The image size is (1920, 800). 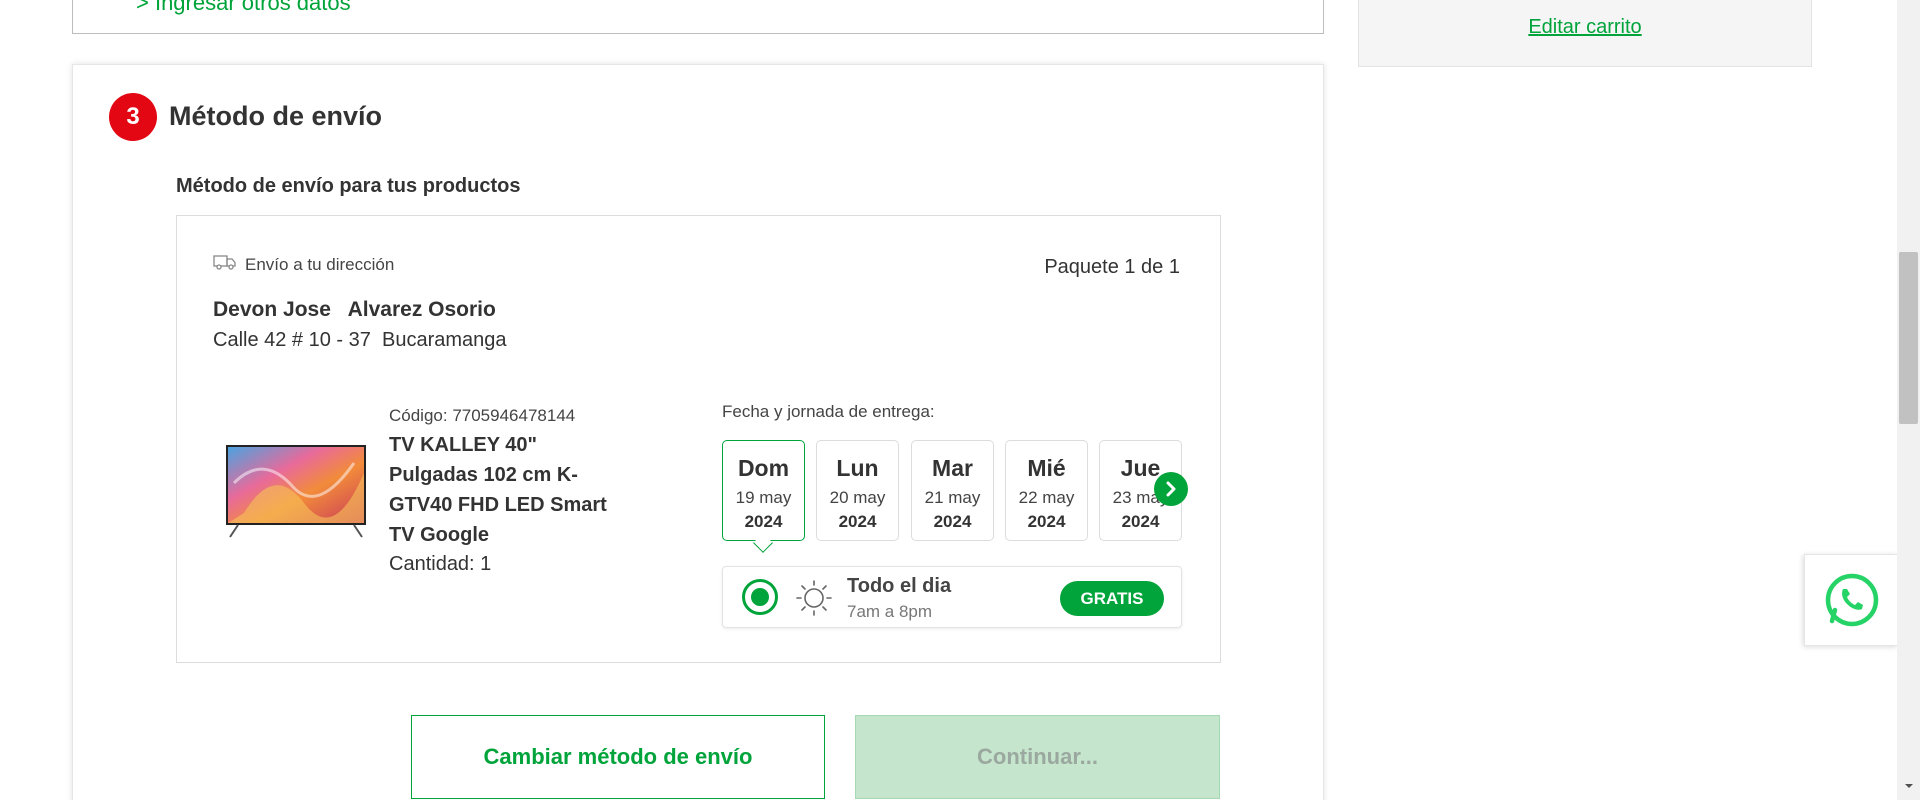 I want to click on product-code: Código: 7705946478144, so click(x=482, y=415).